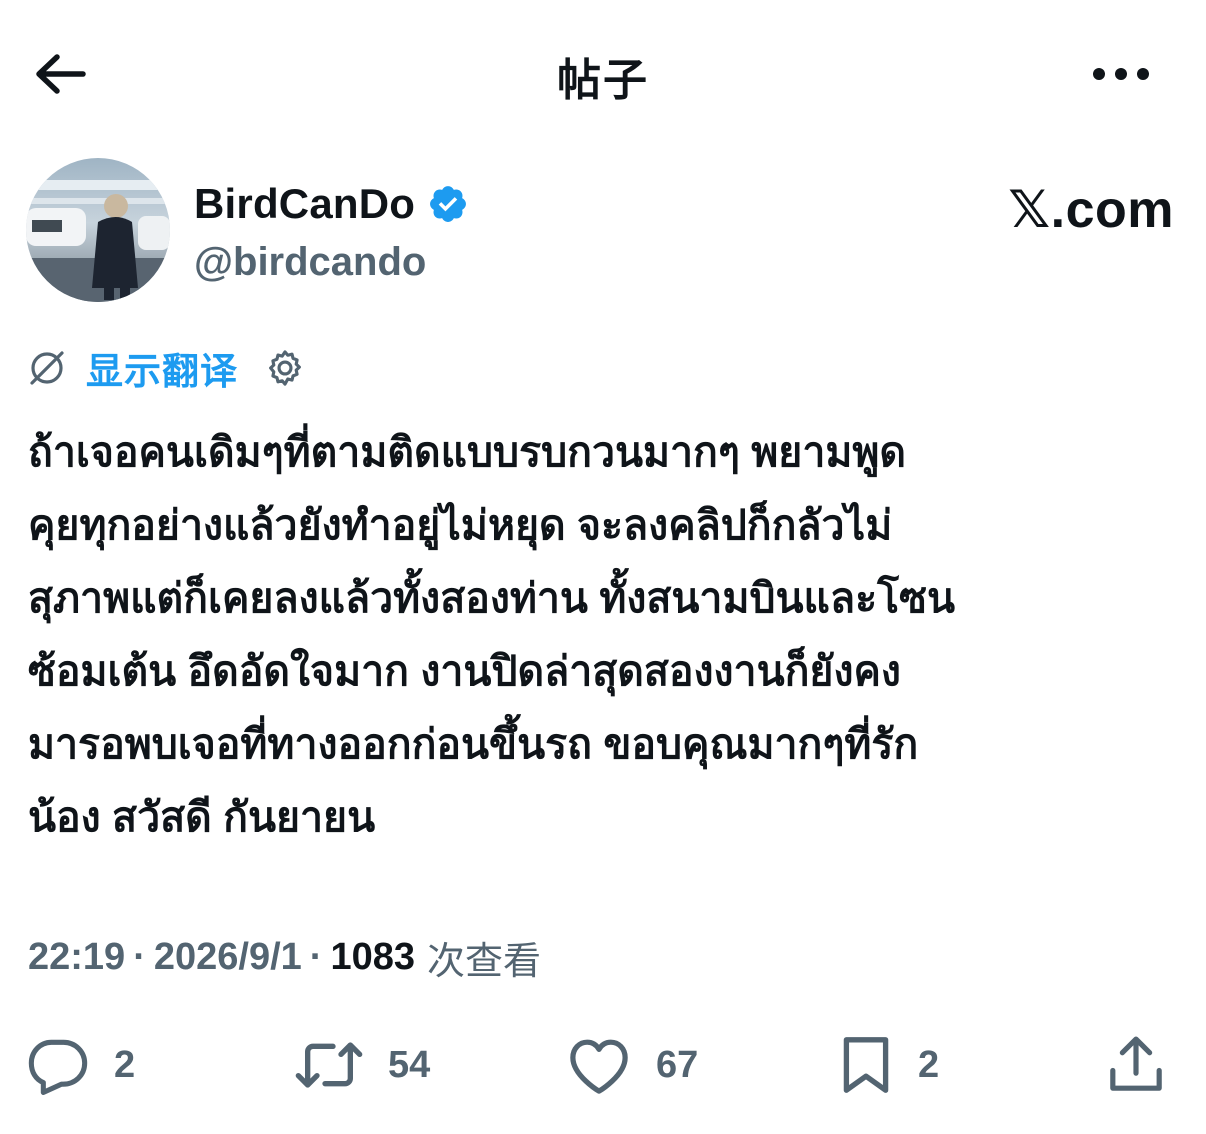 Image resolution: width=1206 pixels, height=1134 pixels. I want to click on share-icon, so click(1136, 1063).